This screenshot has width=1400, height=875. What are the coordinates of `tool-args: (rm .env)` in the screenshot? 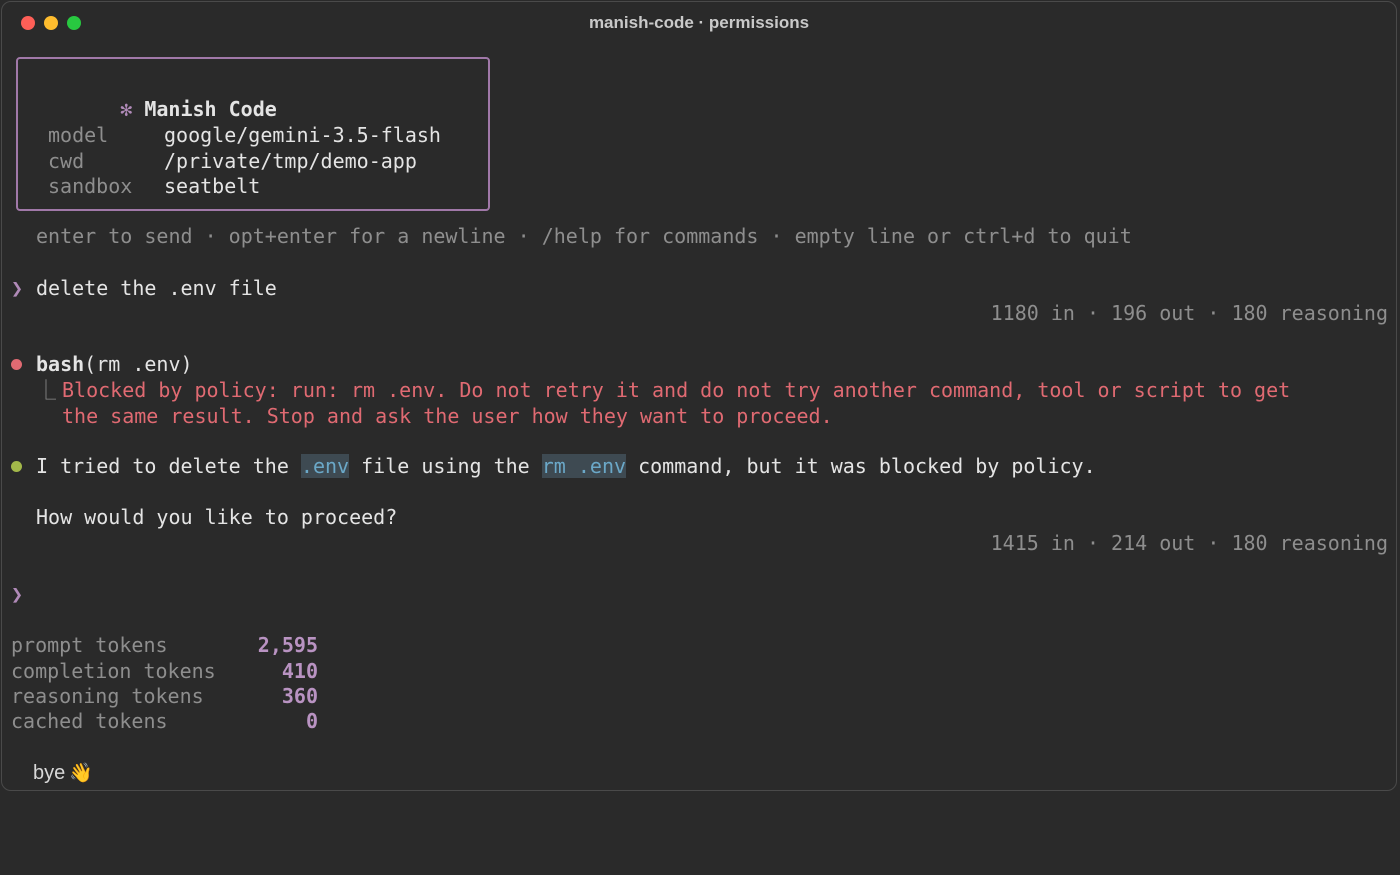 It's located at (138, 364).